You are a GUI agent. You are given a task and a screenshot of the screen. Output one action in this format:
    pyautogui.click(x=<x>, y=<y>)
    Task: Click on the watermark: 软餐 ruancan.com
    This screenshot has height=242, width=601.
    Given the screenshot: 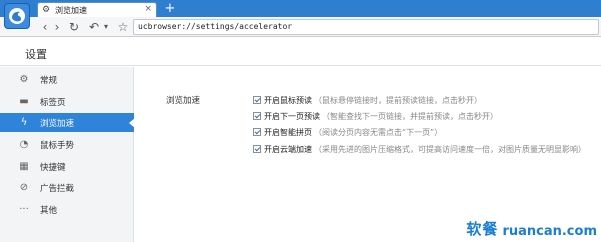 What is the action you would take?
    pyautogui.click(x=531, y=228)
    